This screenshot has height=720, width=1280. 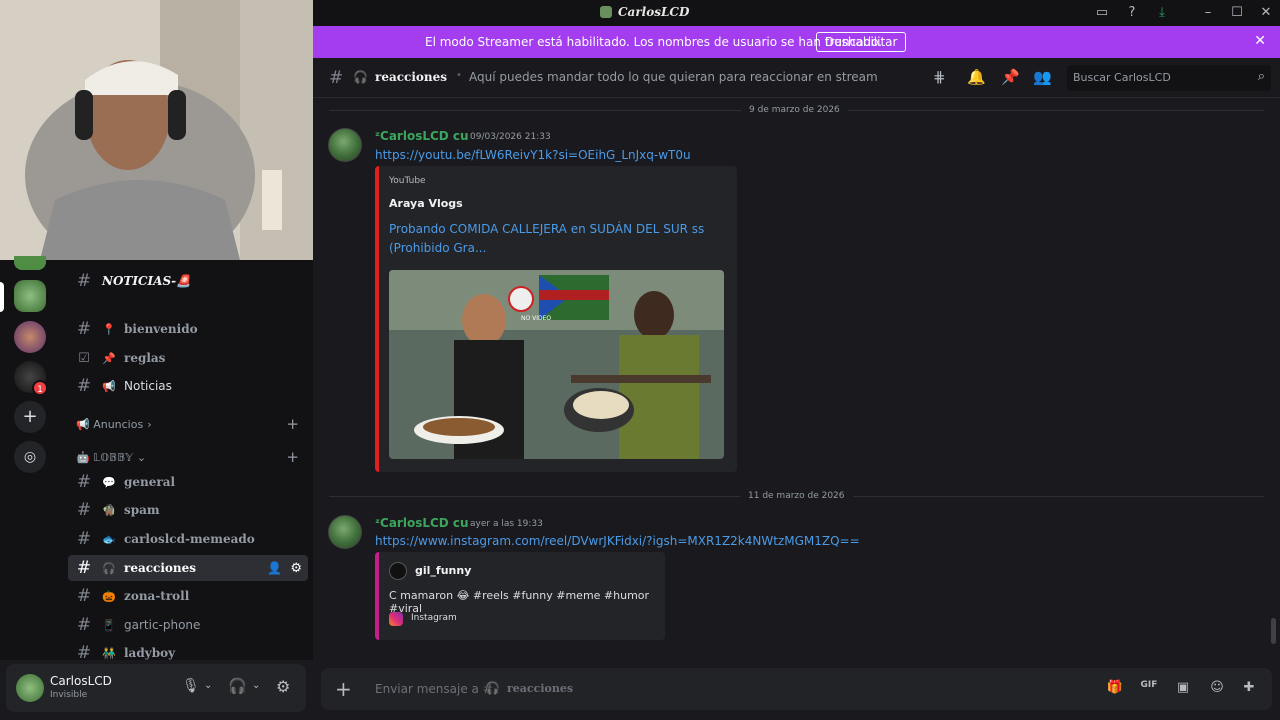 What do you see at coordinates (188, 625) in the screenshot?
I see `channel-gartic-phone: # 📱 gartic-phone` at bounding box center [188, 625].